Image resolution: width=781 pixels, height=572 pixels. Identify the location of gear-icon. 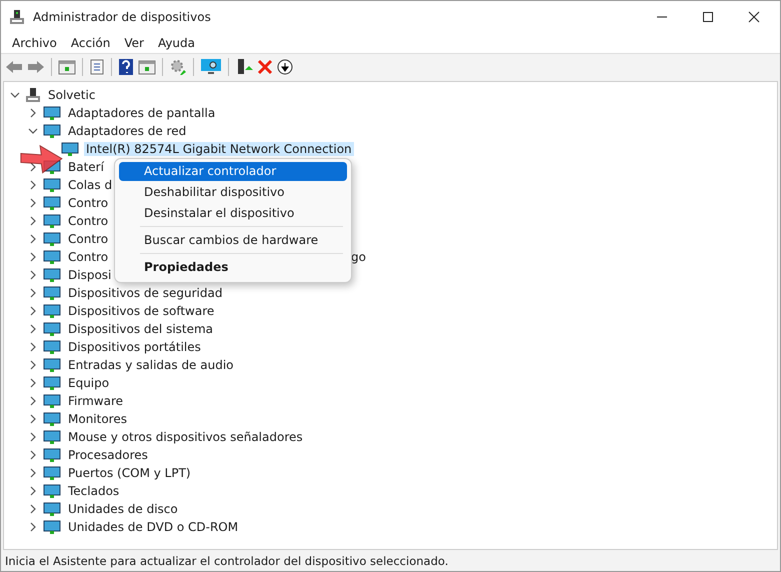
(178, 67).